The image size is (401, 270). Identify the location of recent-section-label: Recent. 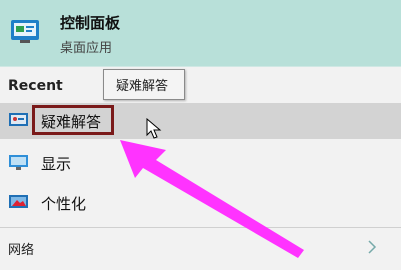
(35, 86).